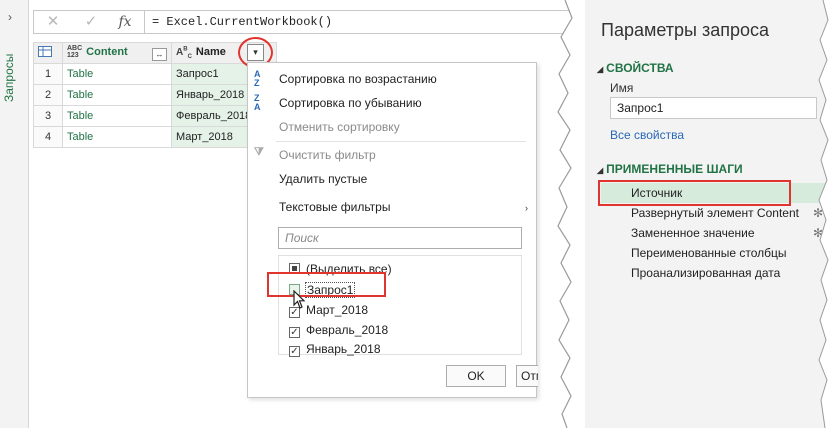 This screenshot has width=833, height=428. I want to click on panel-title: Параметры запроса, so click(685, 30).